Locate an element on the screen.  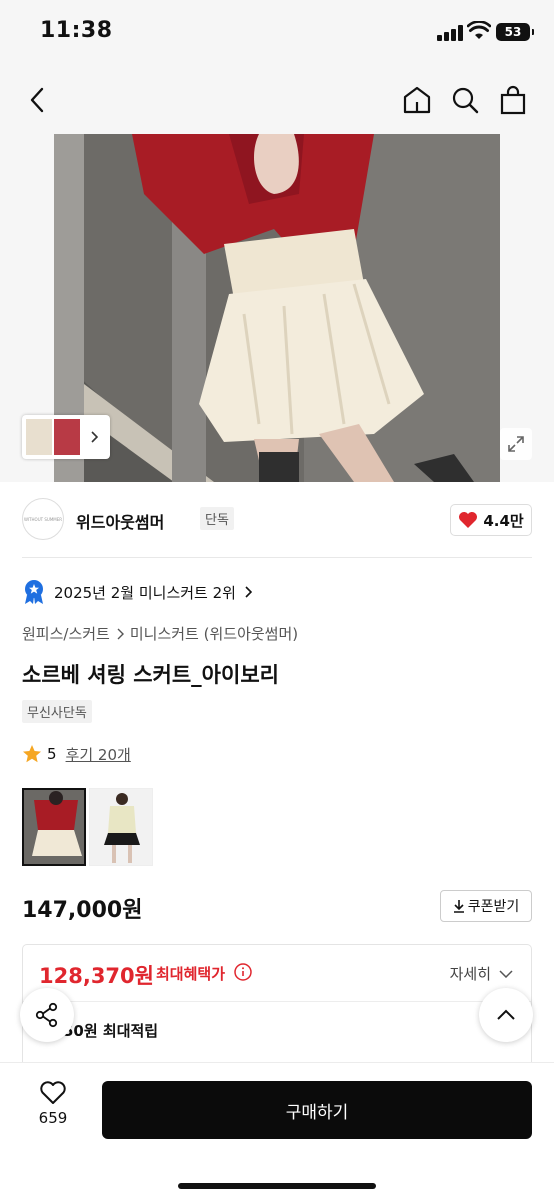
brand-row: WITHOUT SUMMER 위드아웃썸머 단독 4.4만 is located at coordinates (277, 519).